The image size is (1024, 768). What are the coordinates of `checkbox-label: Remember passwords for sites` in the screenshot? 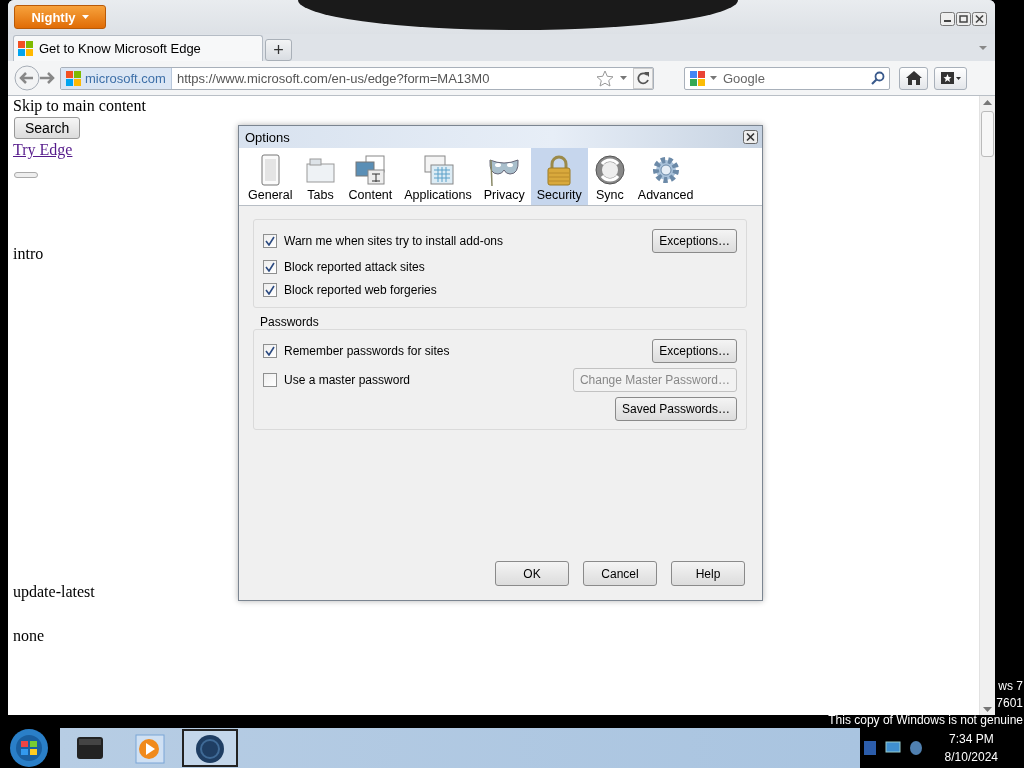 It's located at (468, 350).